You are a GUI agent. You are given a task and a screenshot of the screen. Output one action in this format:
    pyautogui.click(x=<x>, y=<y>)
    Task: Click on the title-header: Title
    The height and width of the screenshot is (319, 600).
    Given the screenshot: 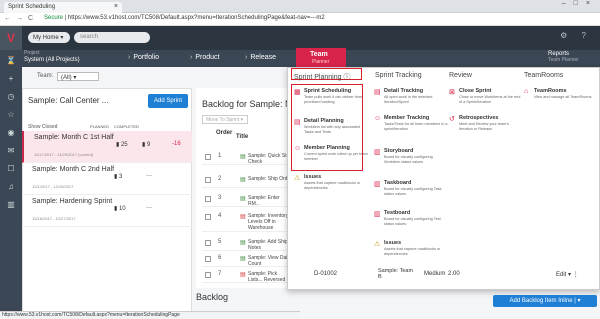 What is the action you would take?
    pyautogui.click(x=242, y=137)
    